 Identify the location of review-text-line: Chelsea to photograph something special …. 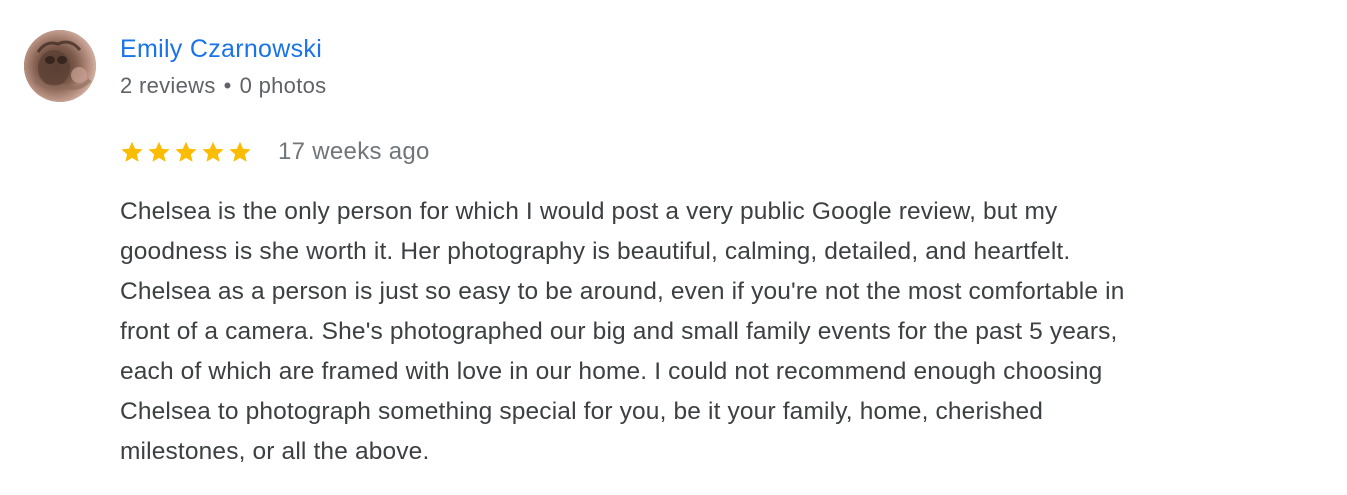
(582, 411).